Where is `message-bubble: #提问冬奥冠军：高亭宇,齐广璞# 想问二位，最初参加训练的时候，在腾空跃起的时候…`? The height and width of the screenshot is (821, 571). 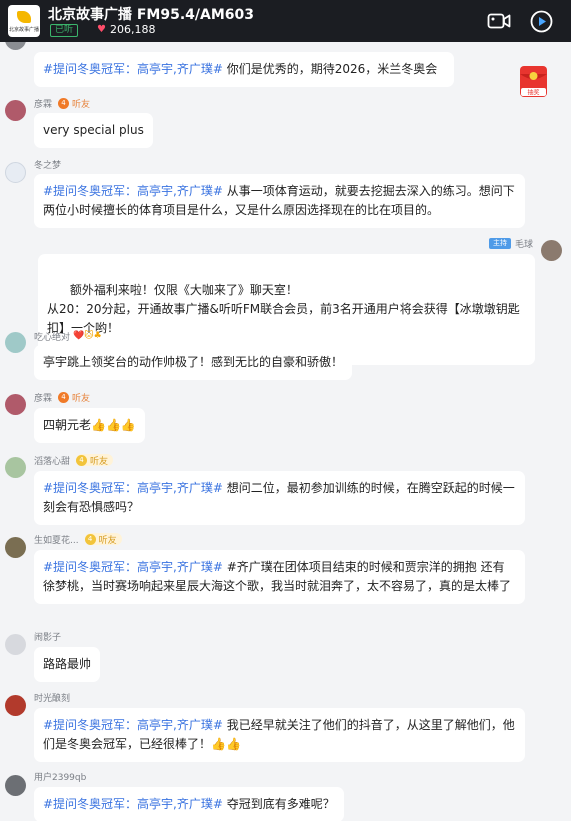
message-bubble: #提问冬奥冠军：高亭宇,齐广璞# 想问二位，最初参加训练的时候，在腾空跃起的时候… is located at coordinates (279, 498).